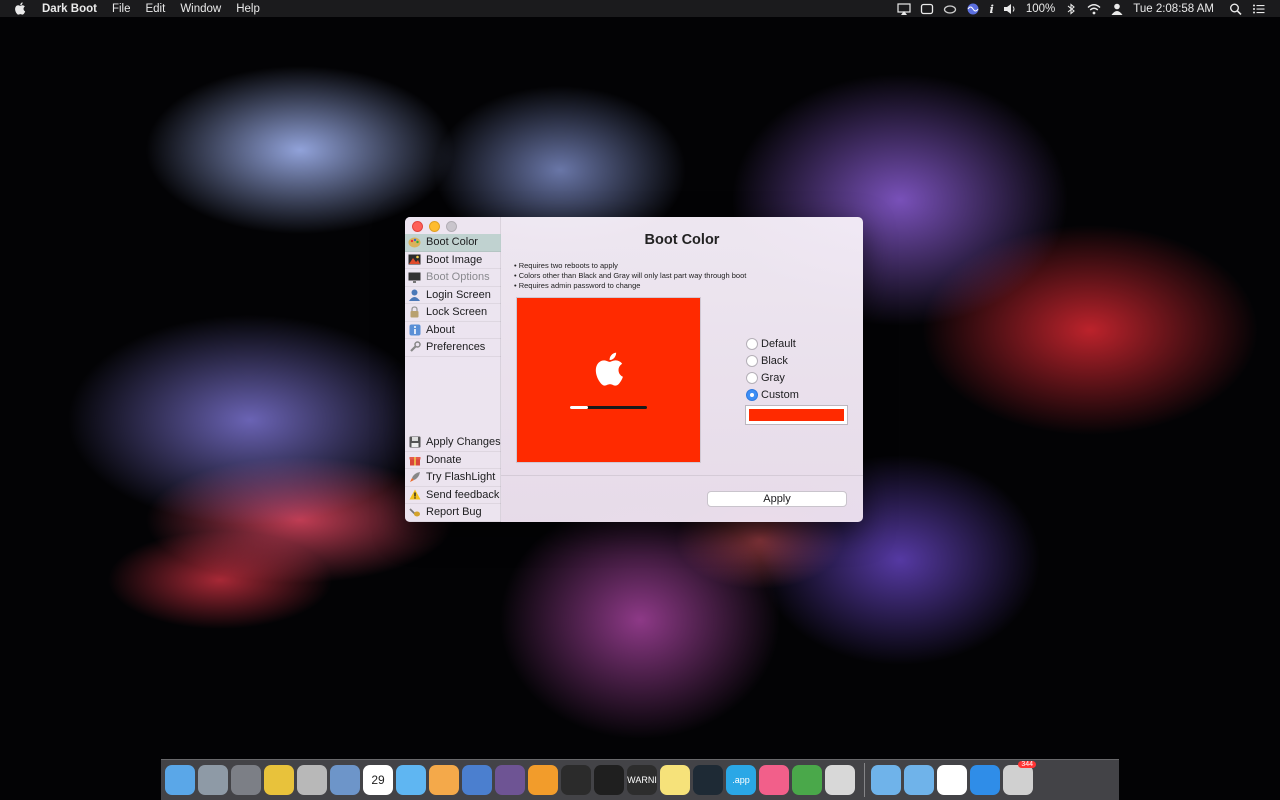 This screenshot has height=800, width=1280. I want to click on atom-icon, so click(708, 780).